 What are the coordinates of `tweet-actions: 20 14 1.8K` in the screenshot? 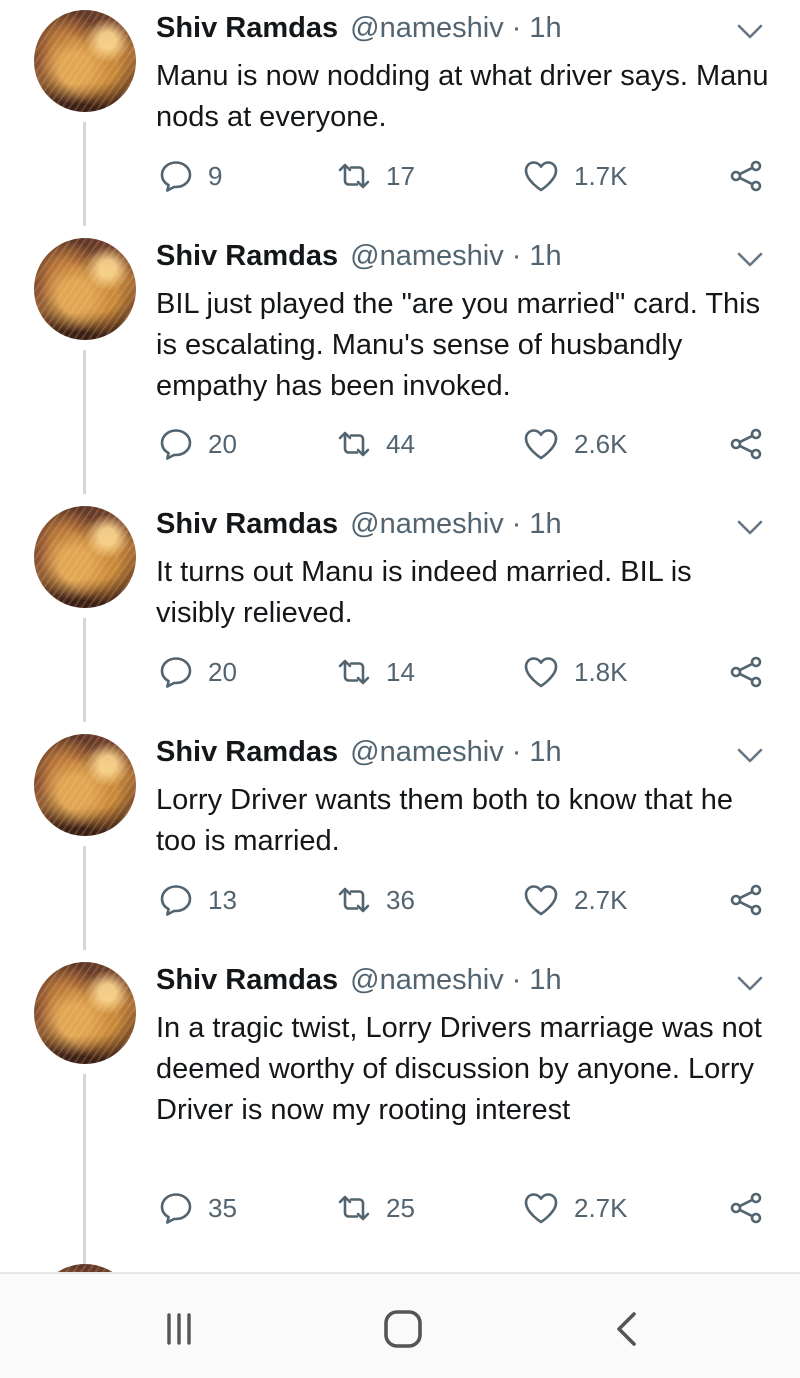 It's located at (466, 672).